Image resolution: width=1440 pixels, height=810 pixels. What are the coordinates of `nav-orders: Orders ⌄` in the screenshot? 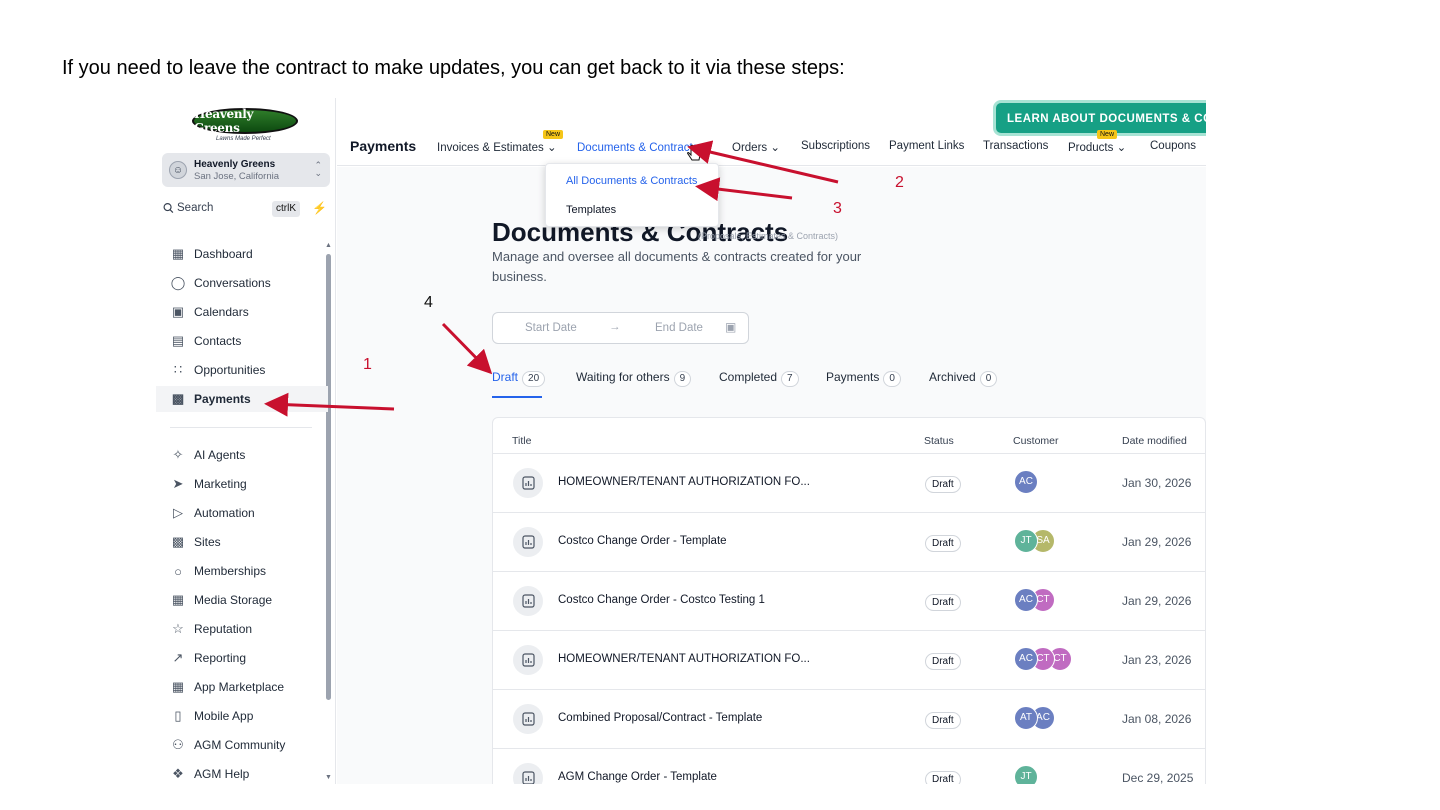 It's located at (756, 147).